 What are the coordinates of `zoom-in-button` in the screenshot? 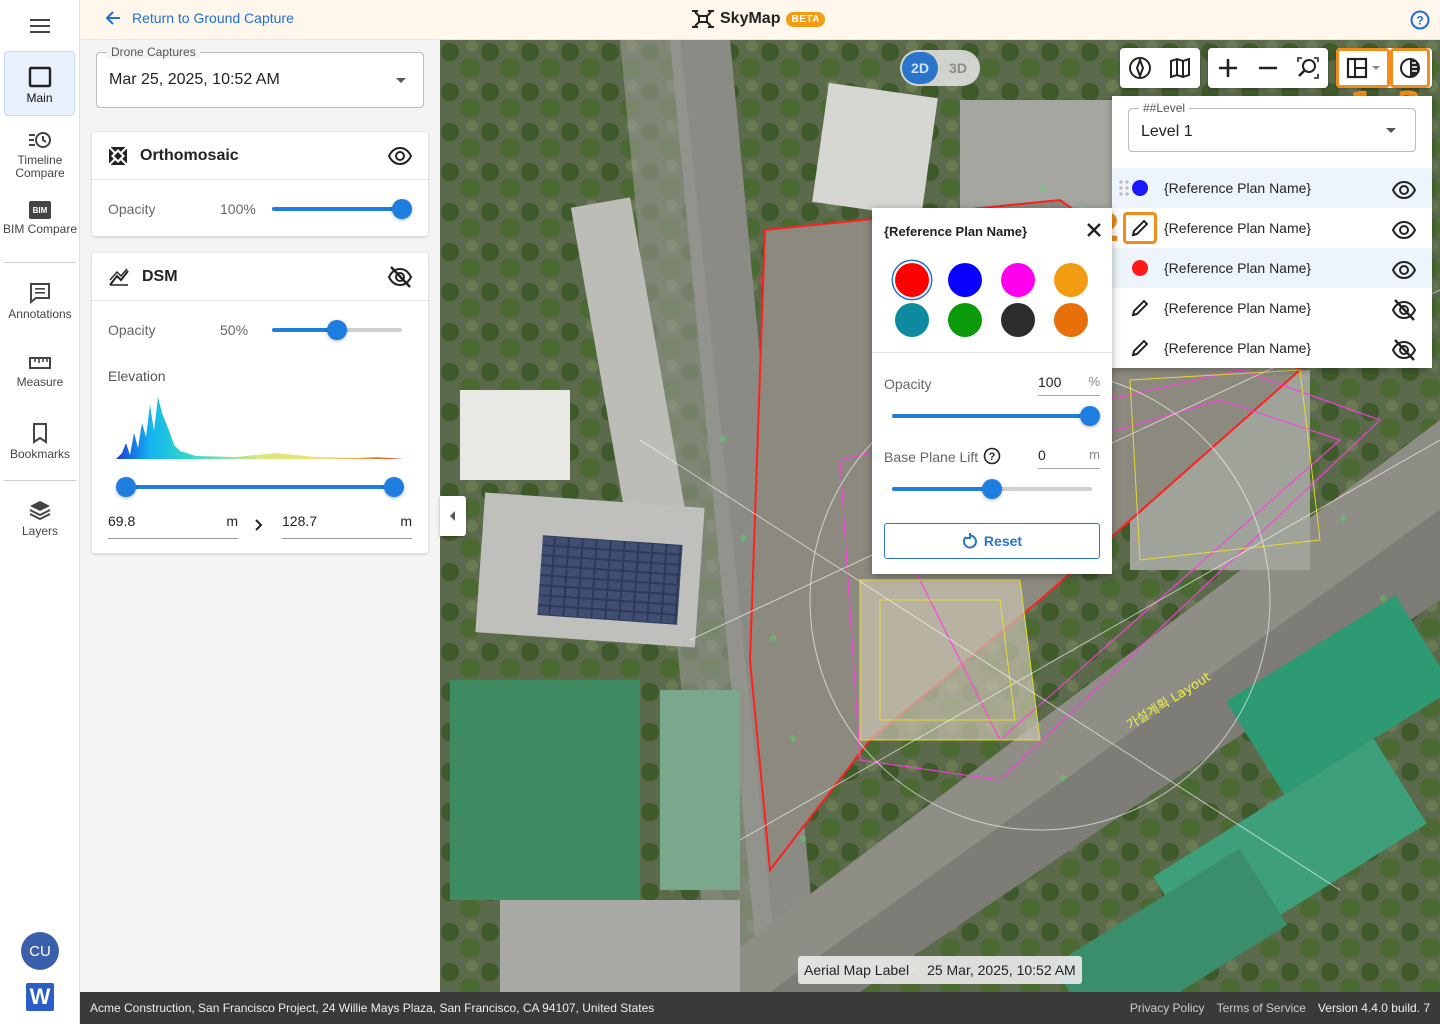 It's located at (1228, 68).